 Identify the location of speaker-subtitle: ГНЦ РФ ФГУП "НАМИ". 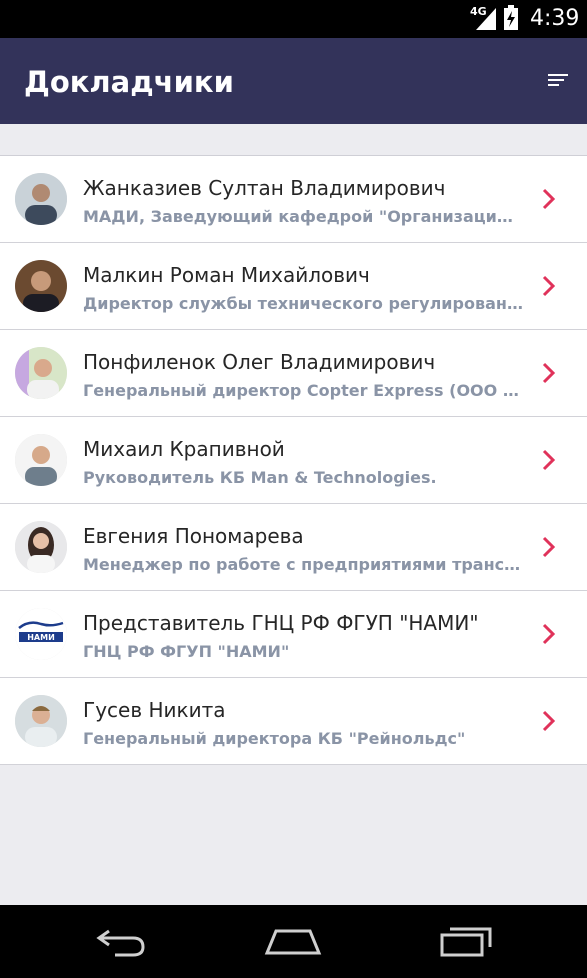
(186, 651).